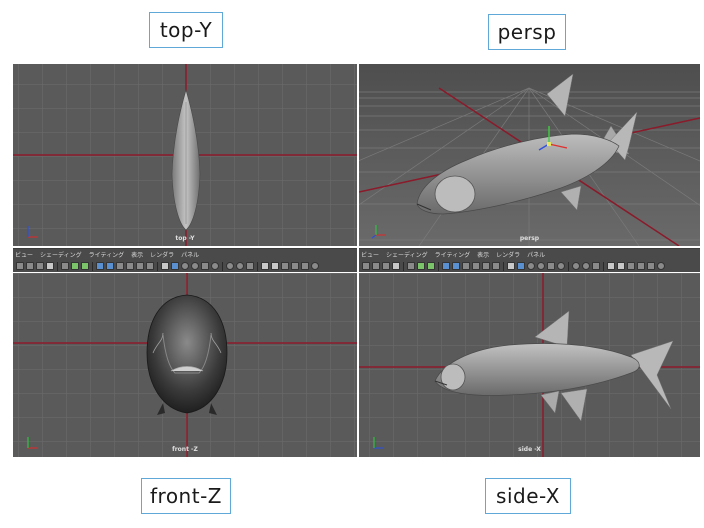 The height and width of the screenshot is (528, 704). Describe the element at coordinates (529, 238) in the screenshot. I see `viewport-label-persp: persp` at that location.